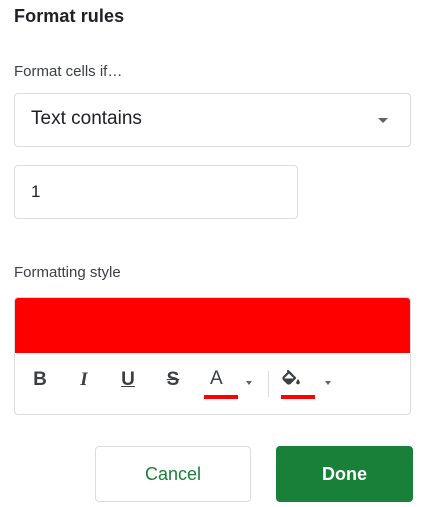  I want to click on formatting-style-label: Formatting style, so click(67, 272).